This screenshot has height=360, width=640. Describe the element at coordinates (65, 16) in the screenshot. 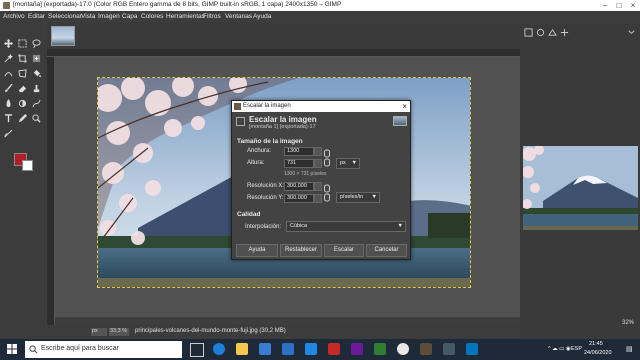

I see `menu-seleccionar: Seleccionar` at that location.